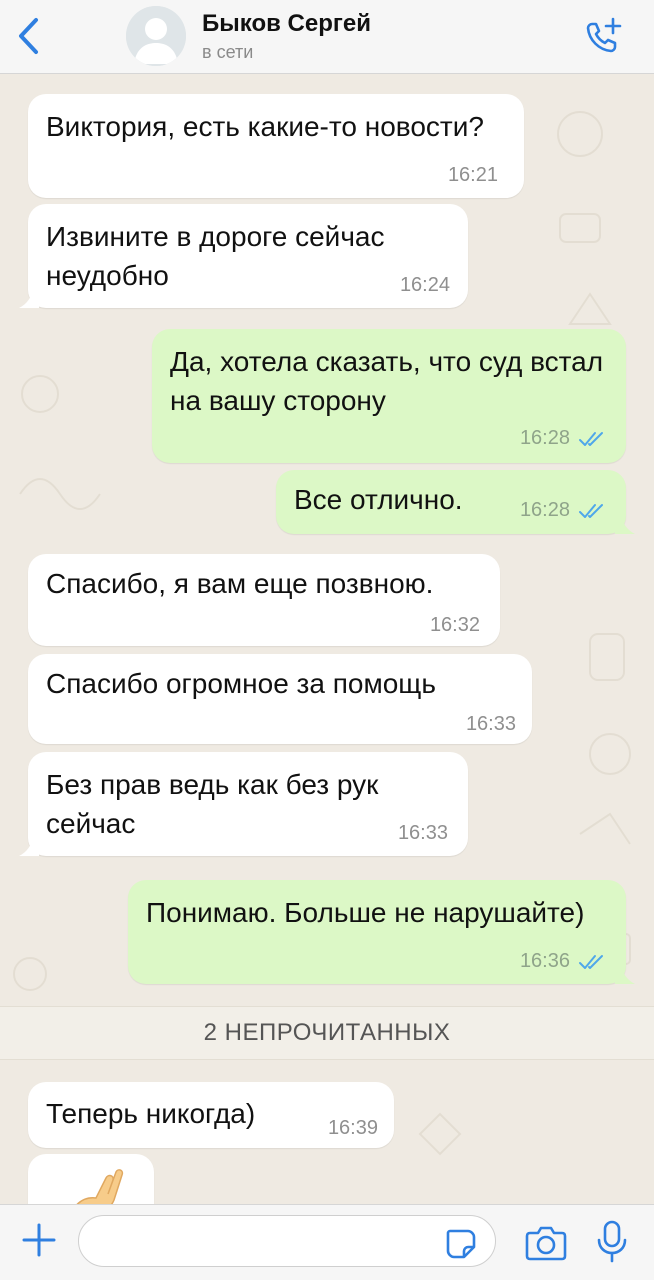 The height and width of the screenshot is (1280, 654). I want to click on microphone-icon, so click(612, 1242).